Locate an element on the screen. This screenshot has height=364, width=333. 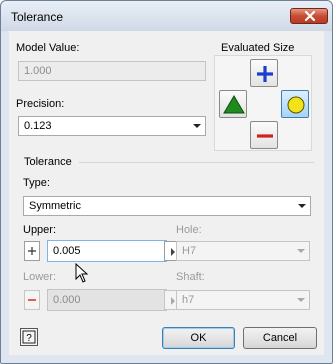
help-icon: ? is located at coordinates (29, 337).